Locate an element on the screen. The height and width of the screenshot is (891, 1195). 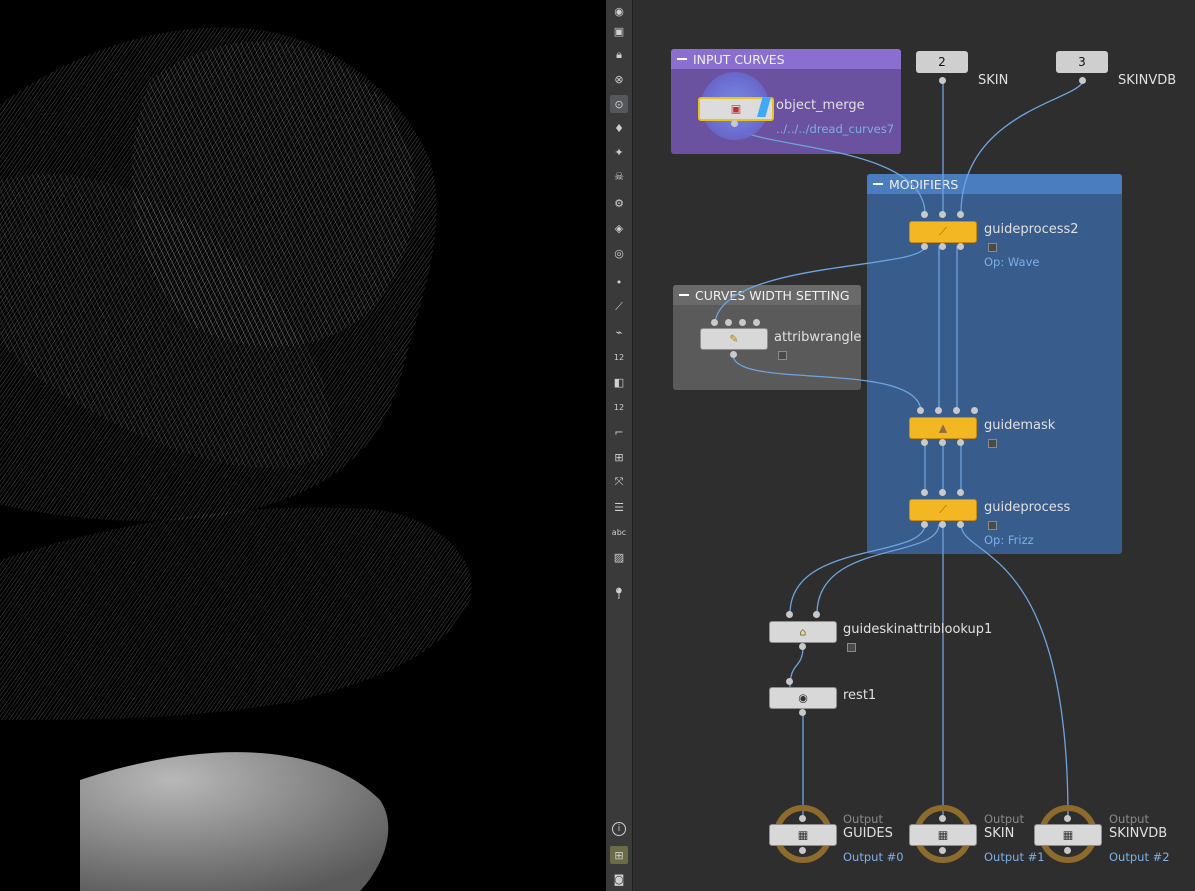
node-guideprocess: ⟋ is located at coordinates (943, 510).